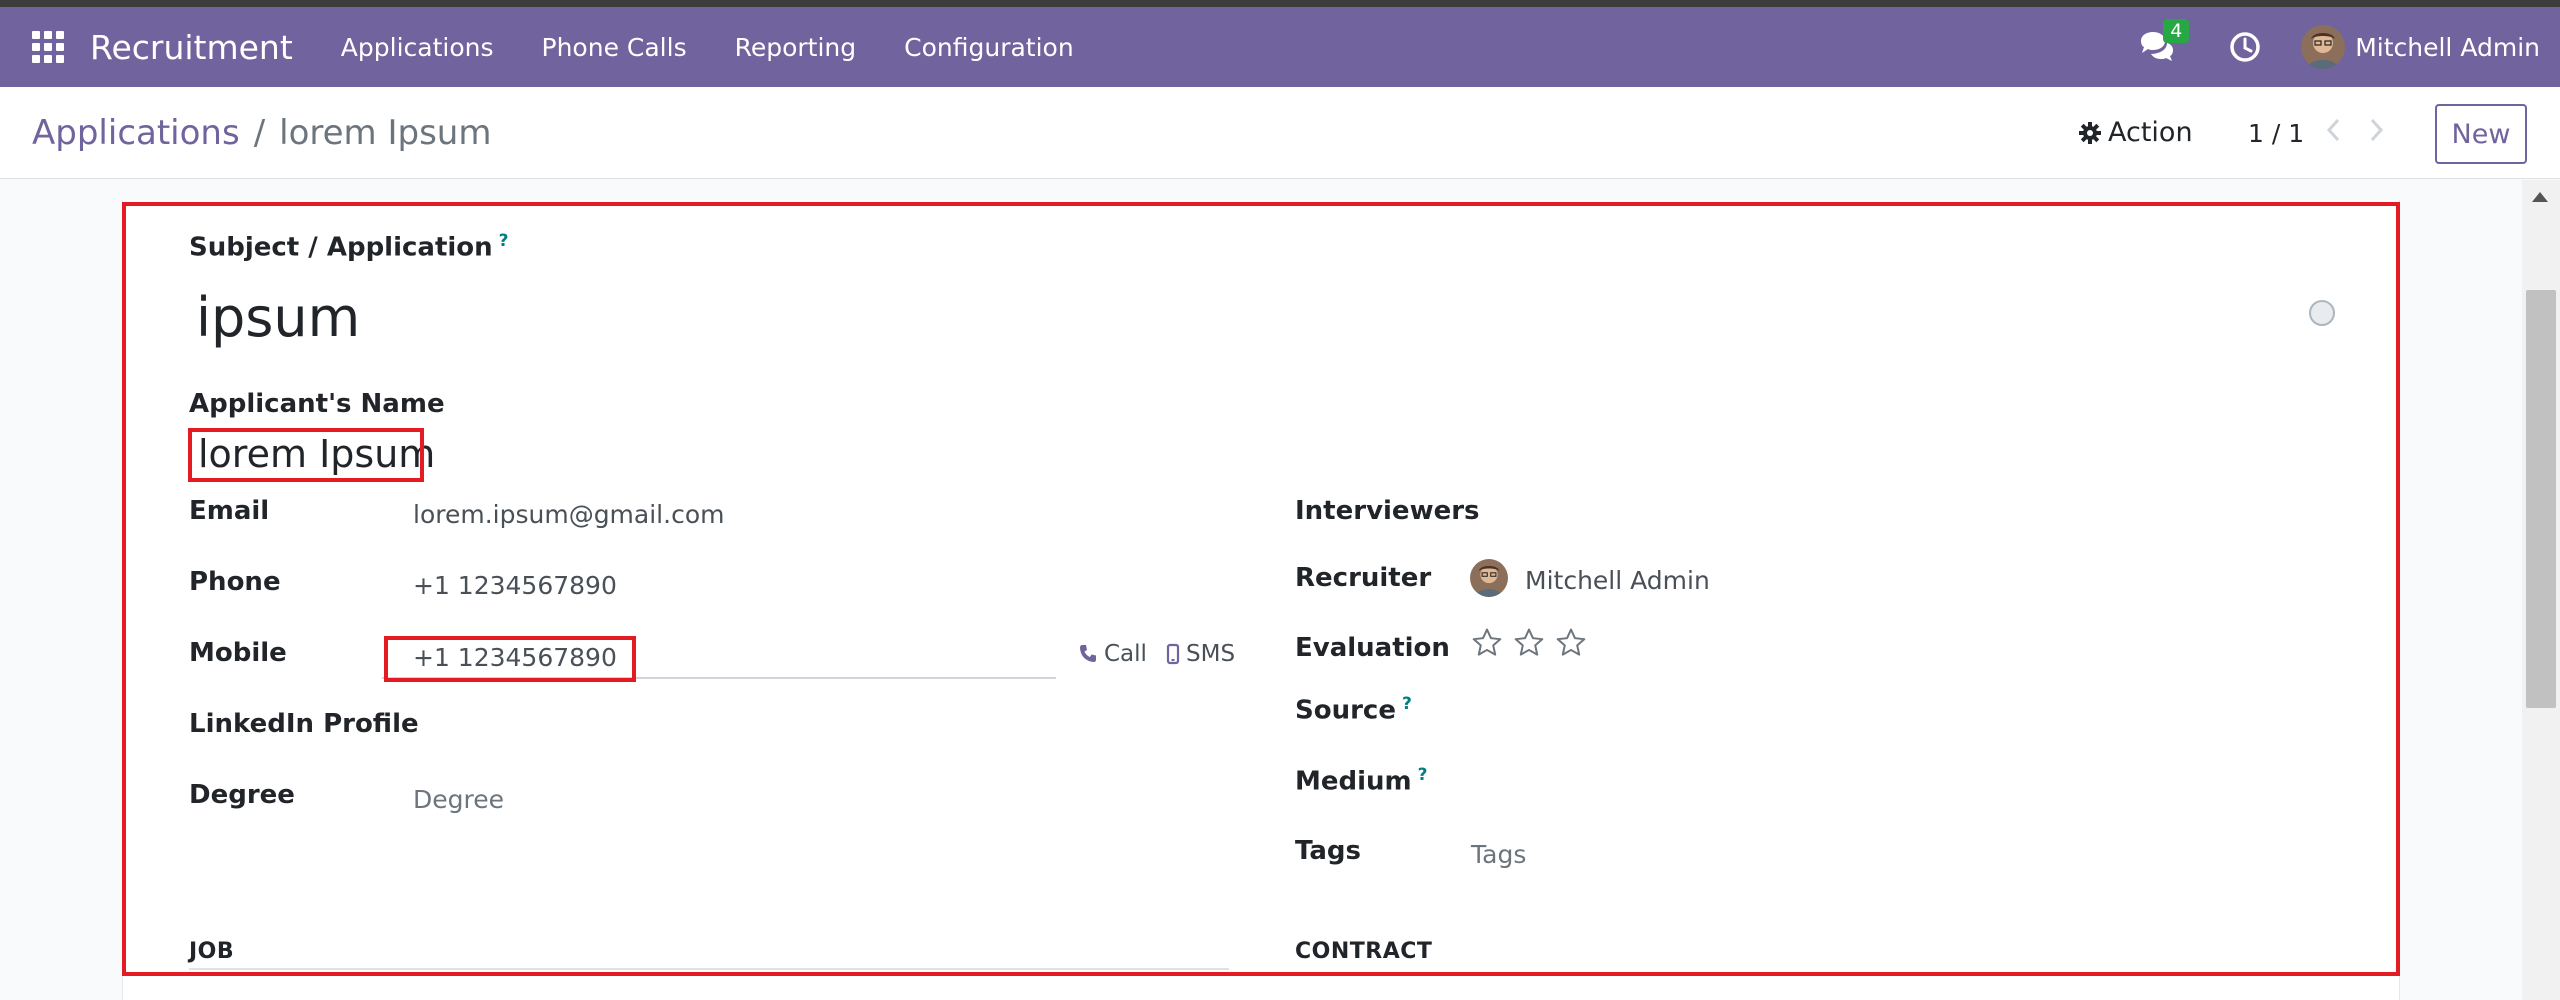 Image resolution: width=2560 pixels, height=1000 pixels. Describe the element at coordinates (1328, 851) in the screenshot. I see `tags-label: Tags` at that location.